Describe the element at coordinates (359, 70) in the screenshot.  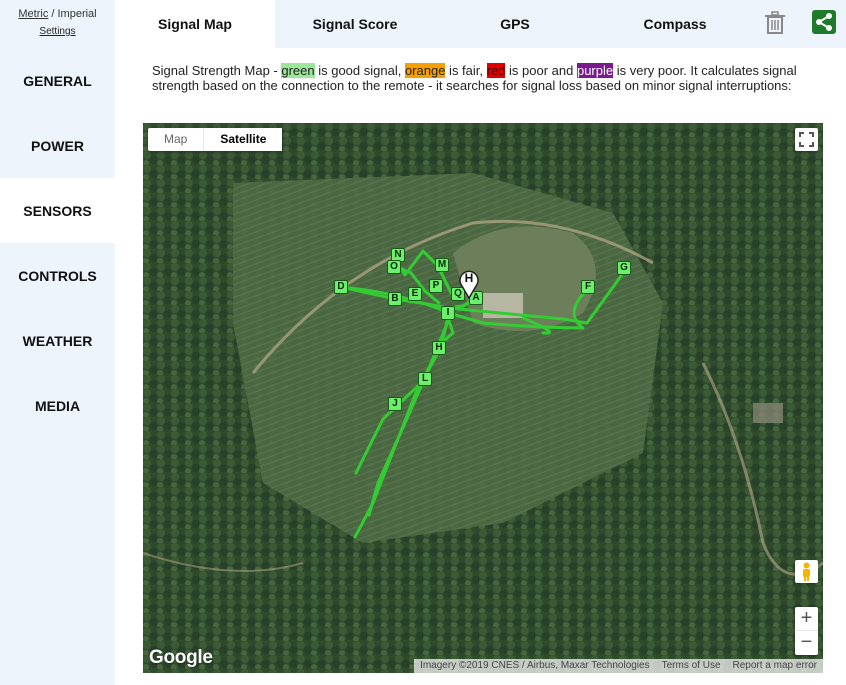
I see `desc-text: is good signal,` at that location.